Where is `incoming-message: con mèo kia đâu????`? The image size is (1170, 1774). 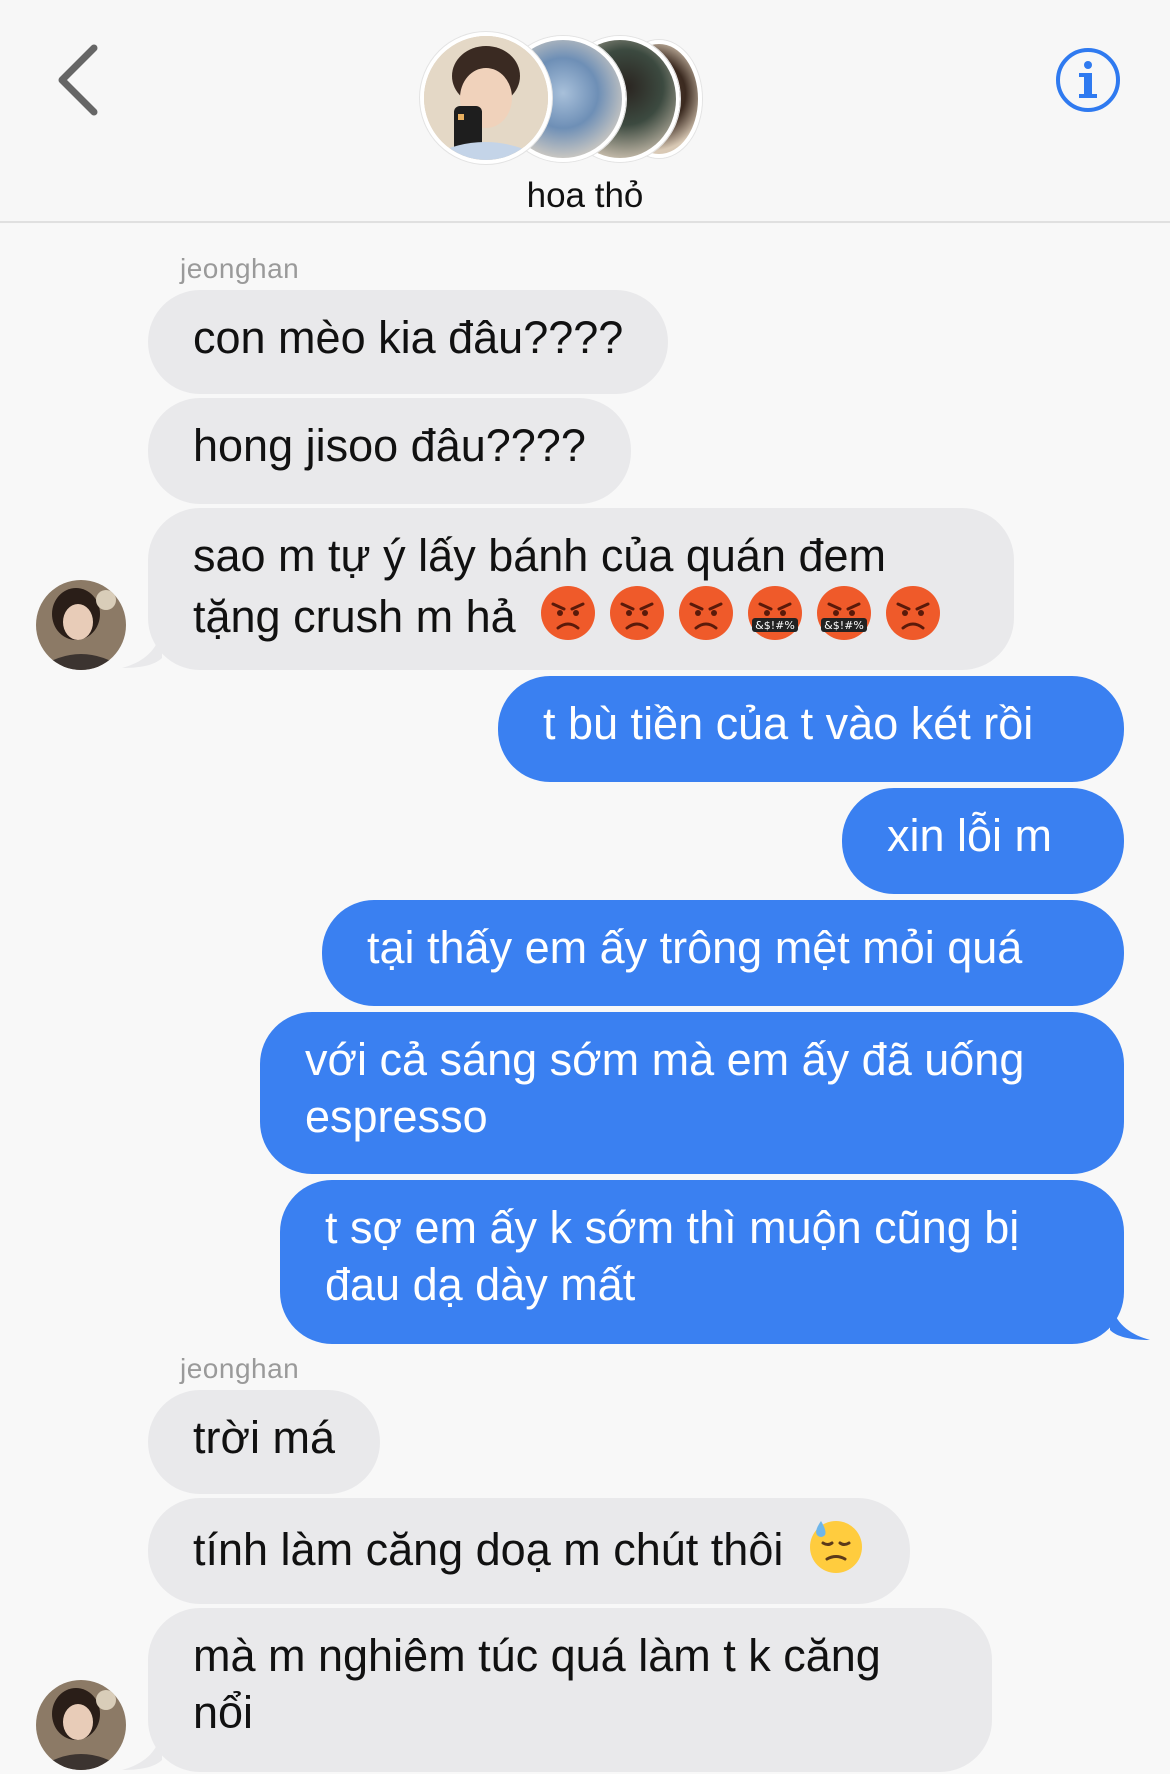
incoming-message: con mèo kia đâu???? is located at coordinates (408, 342).